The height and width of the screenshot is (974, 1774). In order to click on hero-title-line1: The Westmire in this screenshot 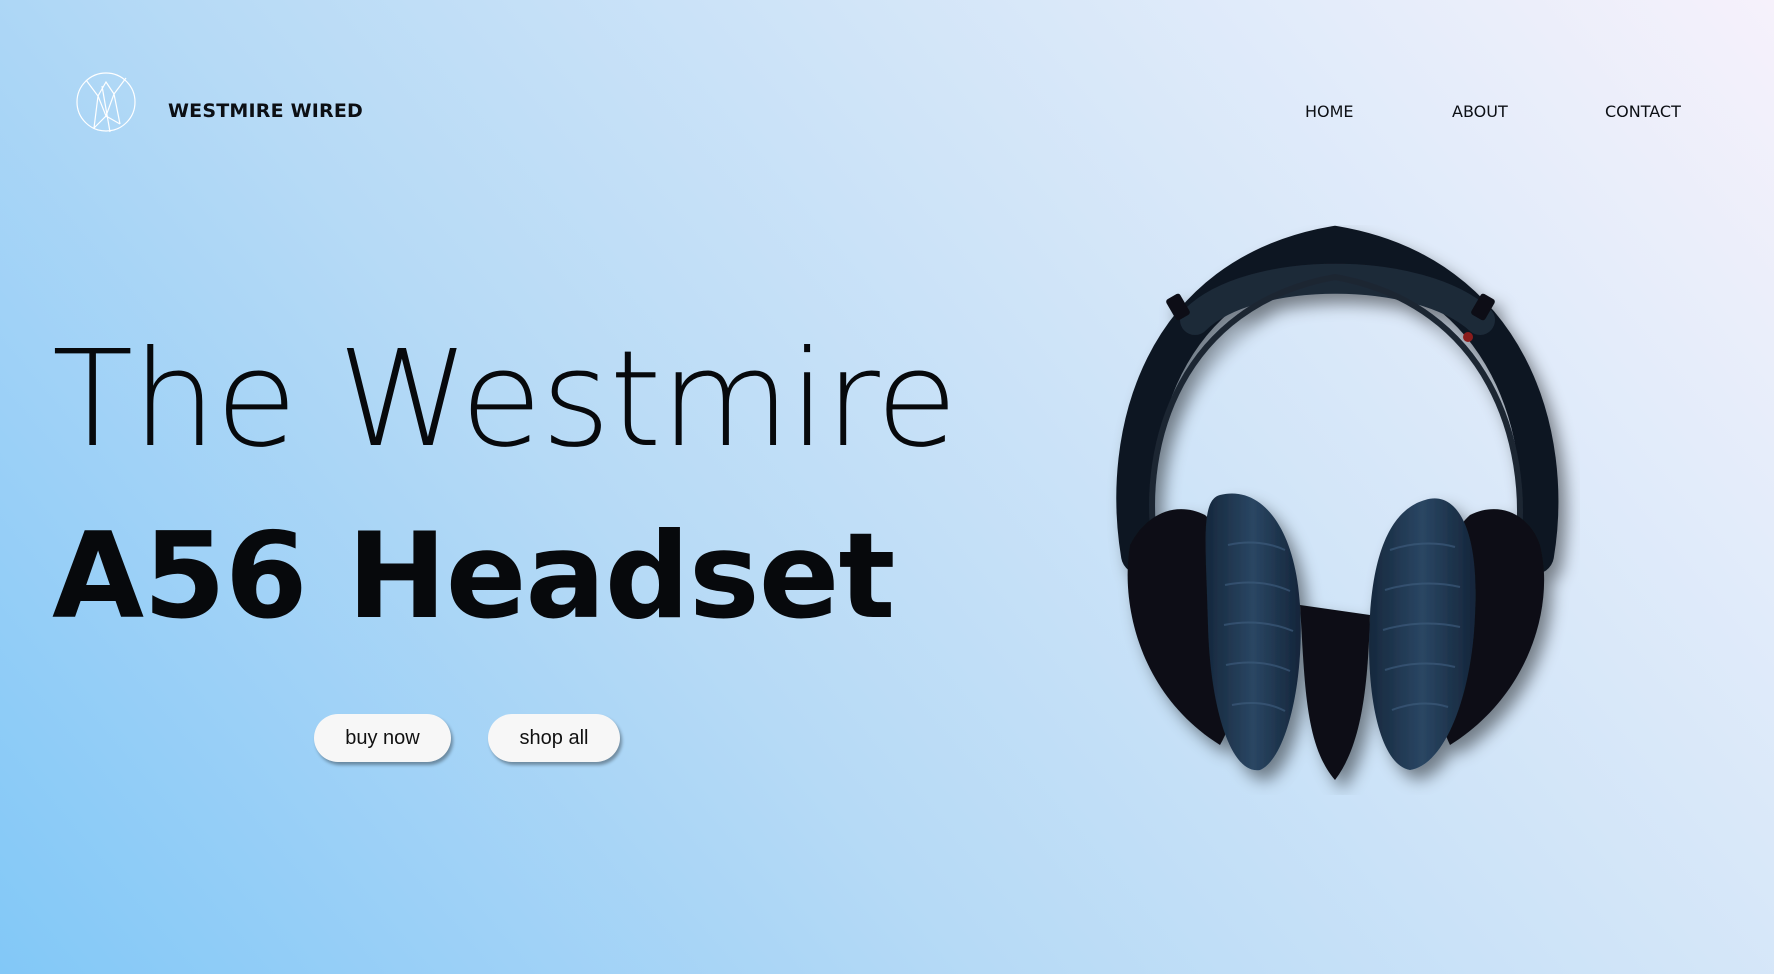, I will do `click(505, 400)`.